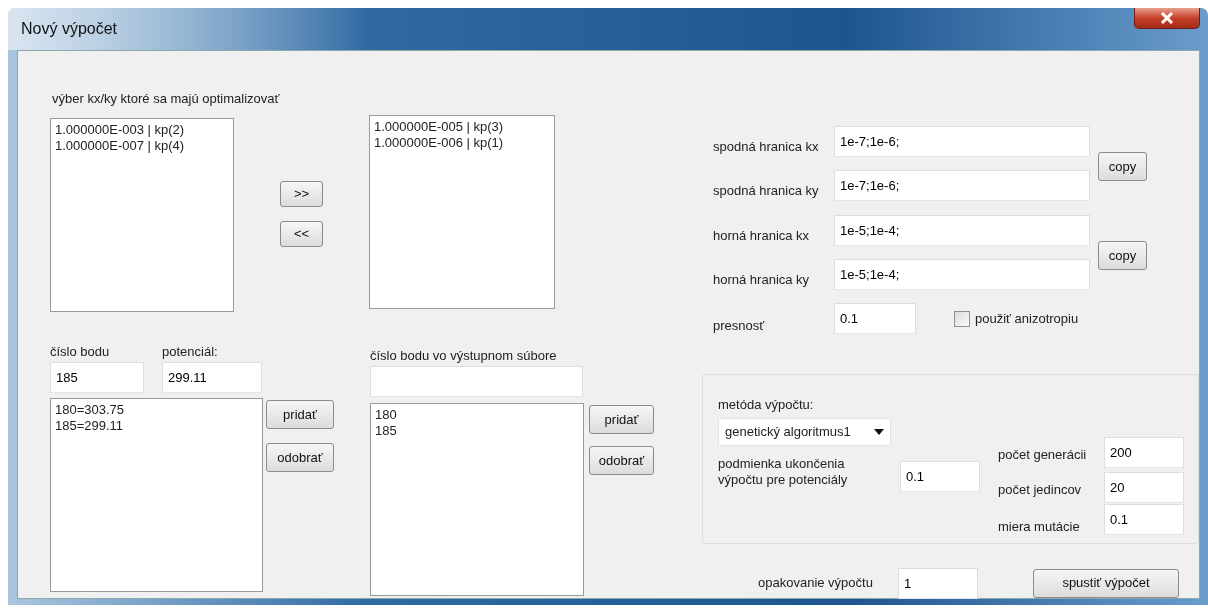 The image size is (1208, 610). What do you see at coordinates (90, 410) in the screenshot?
I see `list-item: 180=303.75` at bounding box center [90, 410].